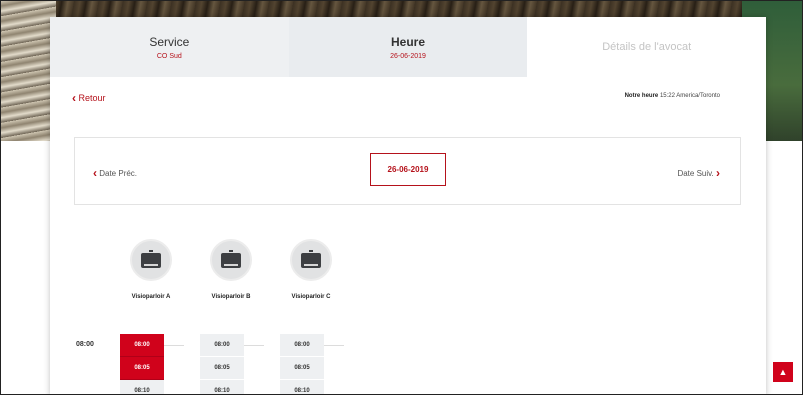  Describe the element at coordinates (408, 41) in the screenshot. I see `step-heure-title: Heure` at that location.